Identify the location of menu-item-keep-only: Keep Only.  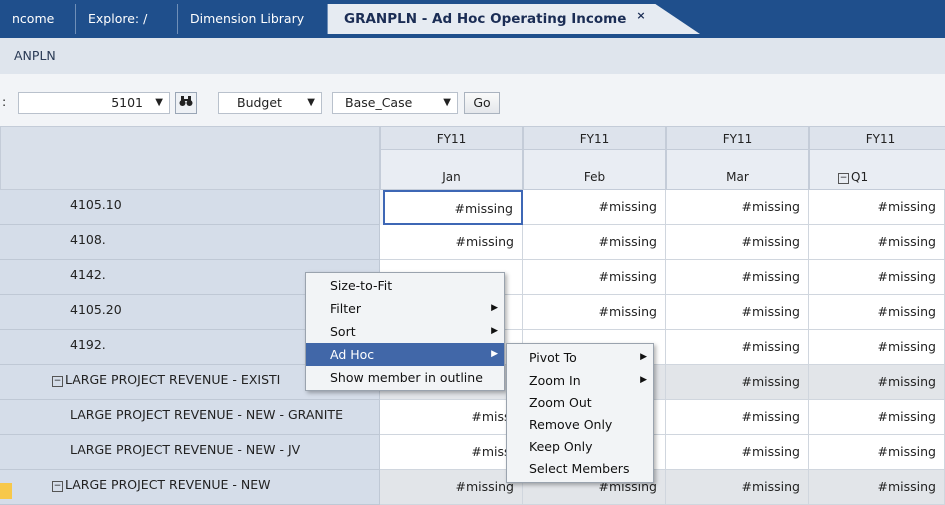
(580, 446).